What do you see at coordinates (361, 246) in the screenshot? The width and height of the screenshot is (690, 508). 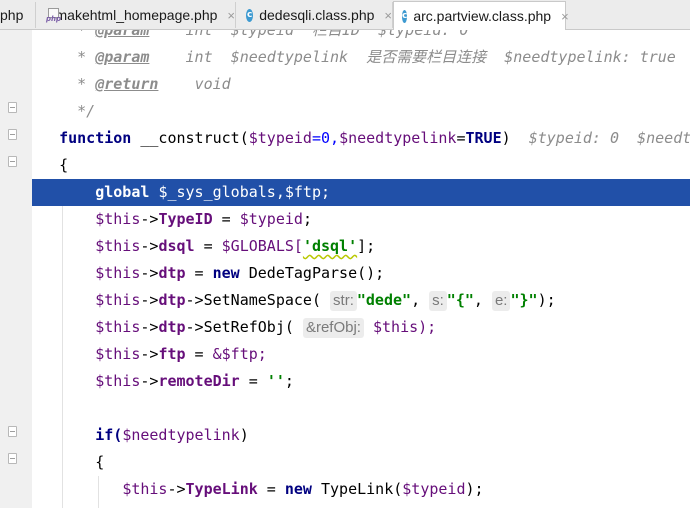 I see `code-line: $this->dsql = $GLOBALS['dsql'];` at bounding box center [361, 246].